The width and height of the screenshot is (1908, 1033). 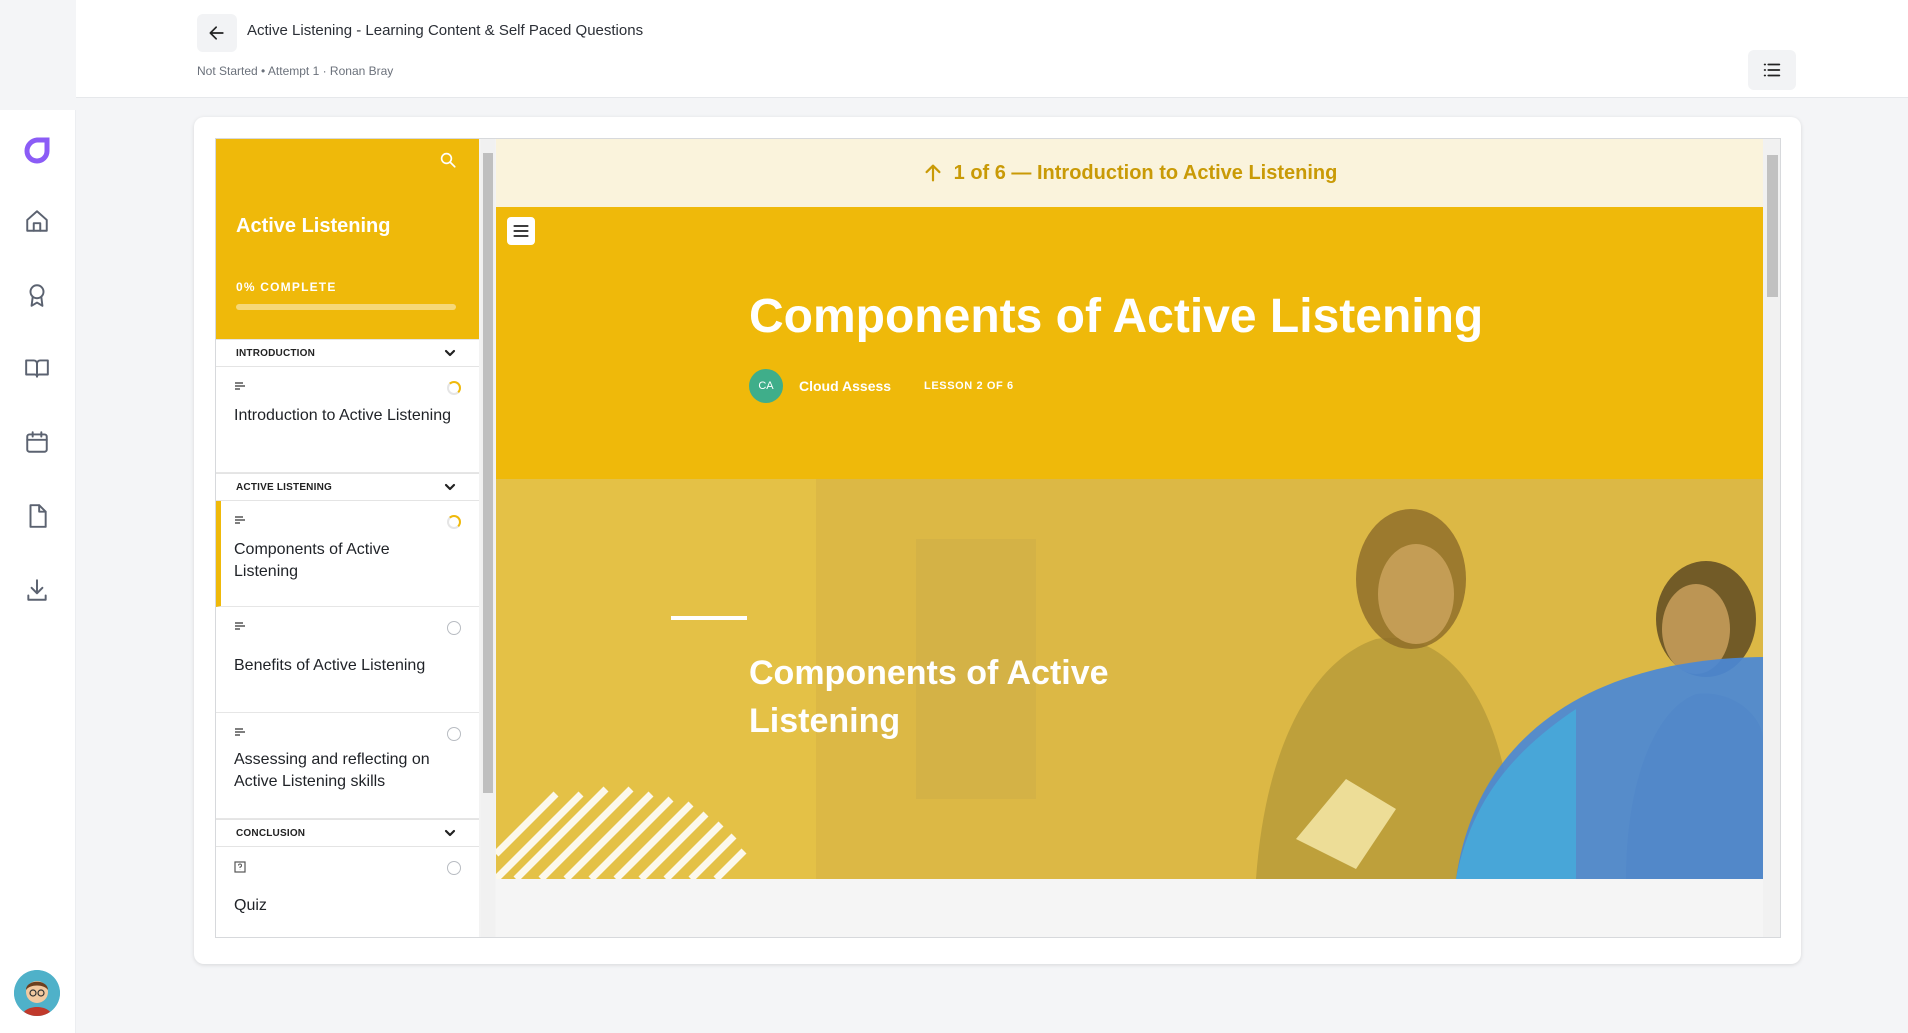 What do you see at coordinates (37, 993) in the screenshot?
I see `avatar` at bounding box center [37, 993].